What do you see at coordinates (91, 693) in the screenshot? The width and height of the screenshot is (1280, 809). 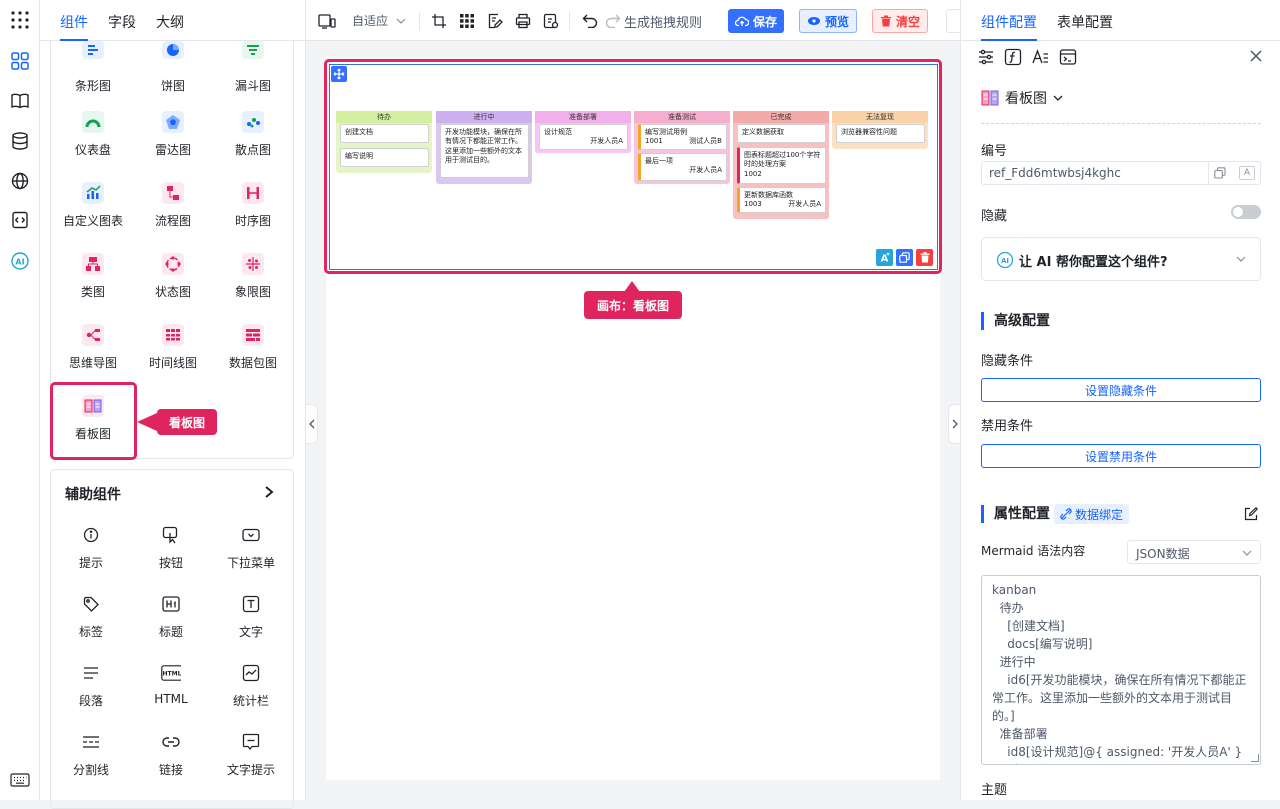 I see `aux-item-paragraph: 段落` at bounding box center [91, 693].